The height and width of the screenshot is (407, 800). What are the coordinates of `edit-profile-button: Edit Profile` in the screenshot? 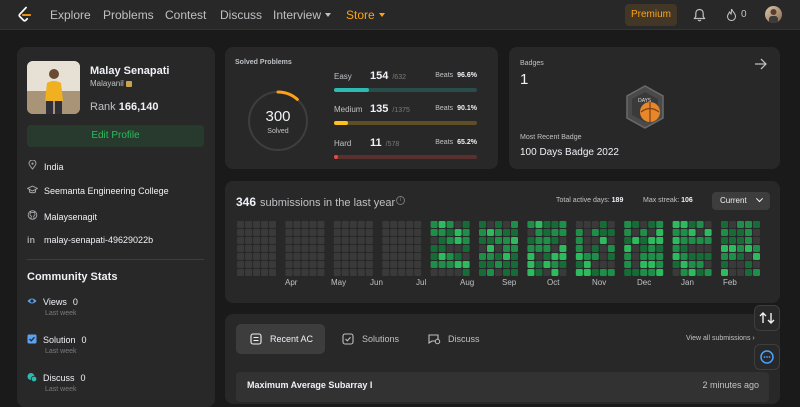 It's located at (115, 136).